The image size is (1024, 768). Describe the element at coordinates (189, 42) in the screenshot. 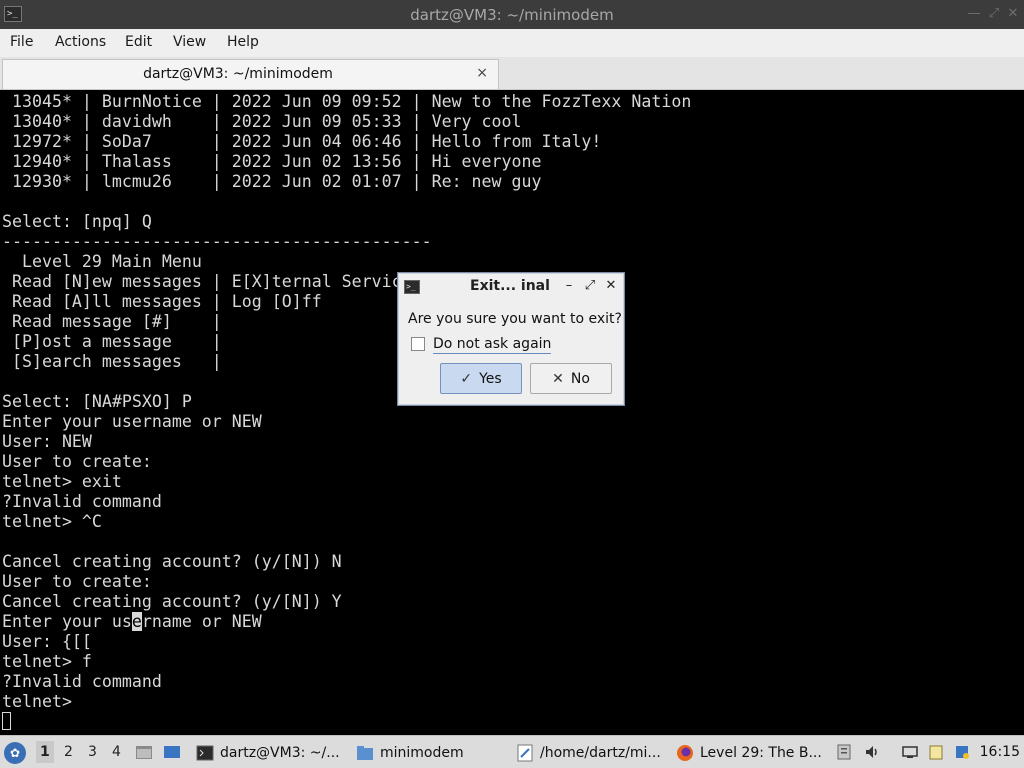

I see `menu-view: View` at that location.